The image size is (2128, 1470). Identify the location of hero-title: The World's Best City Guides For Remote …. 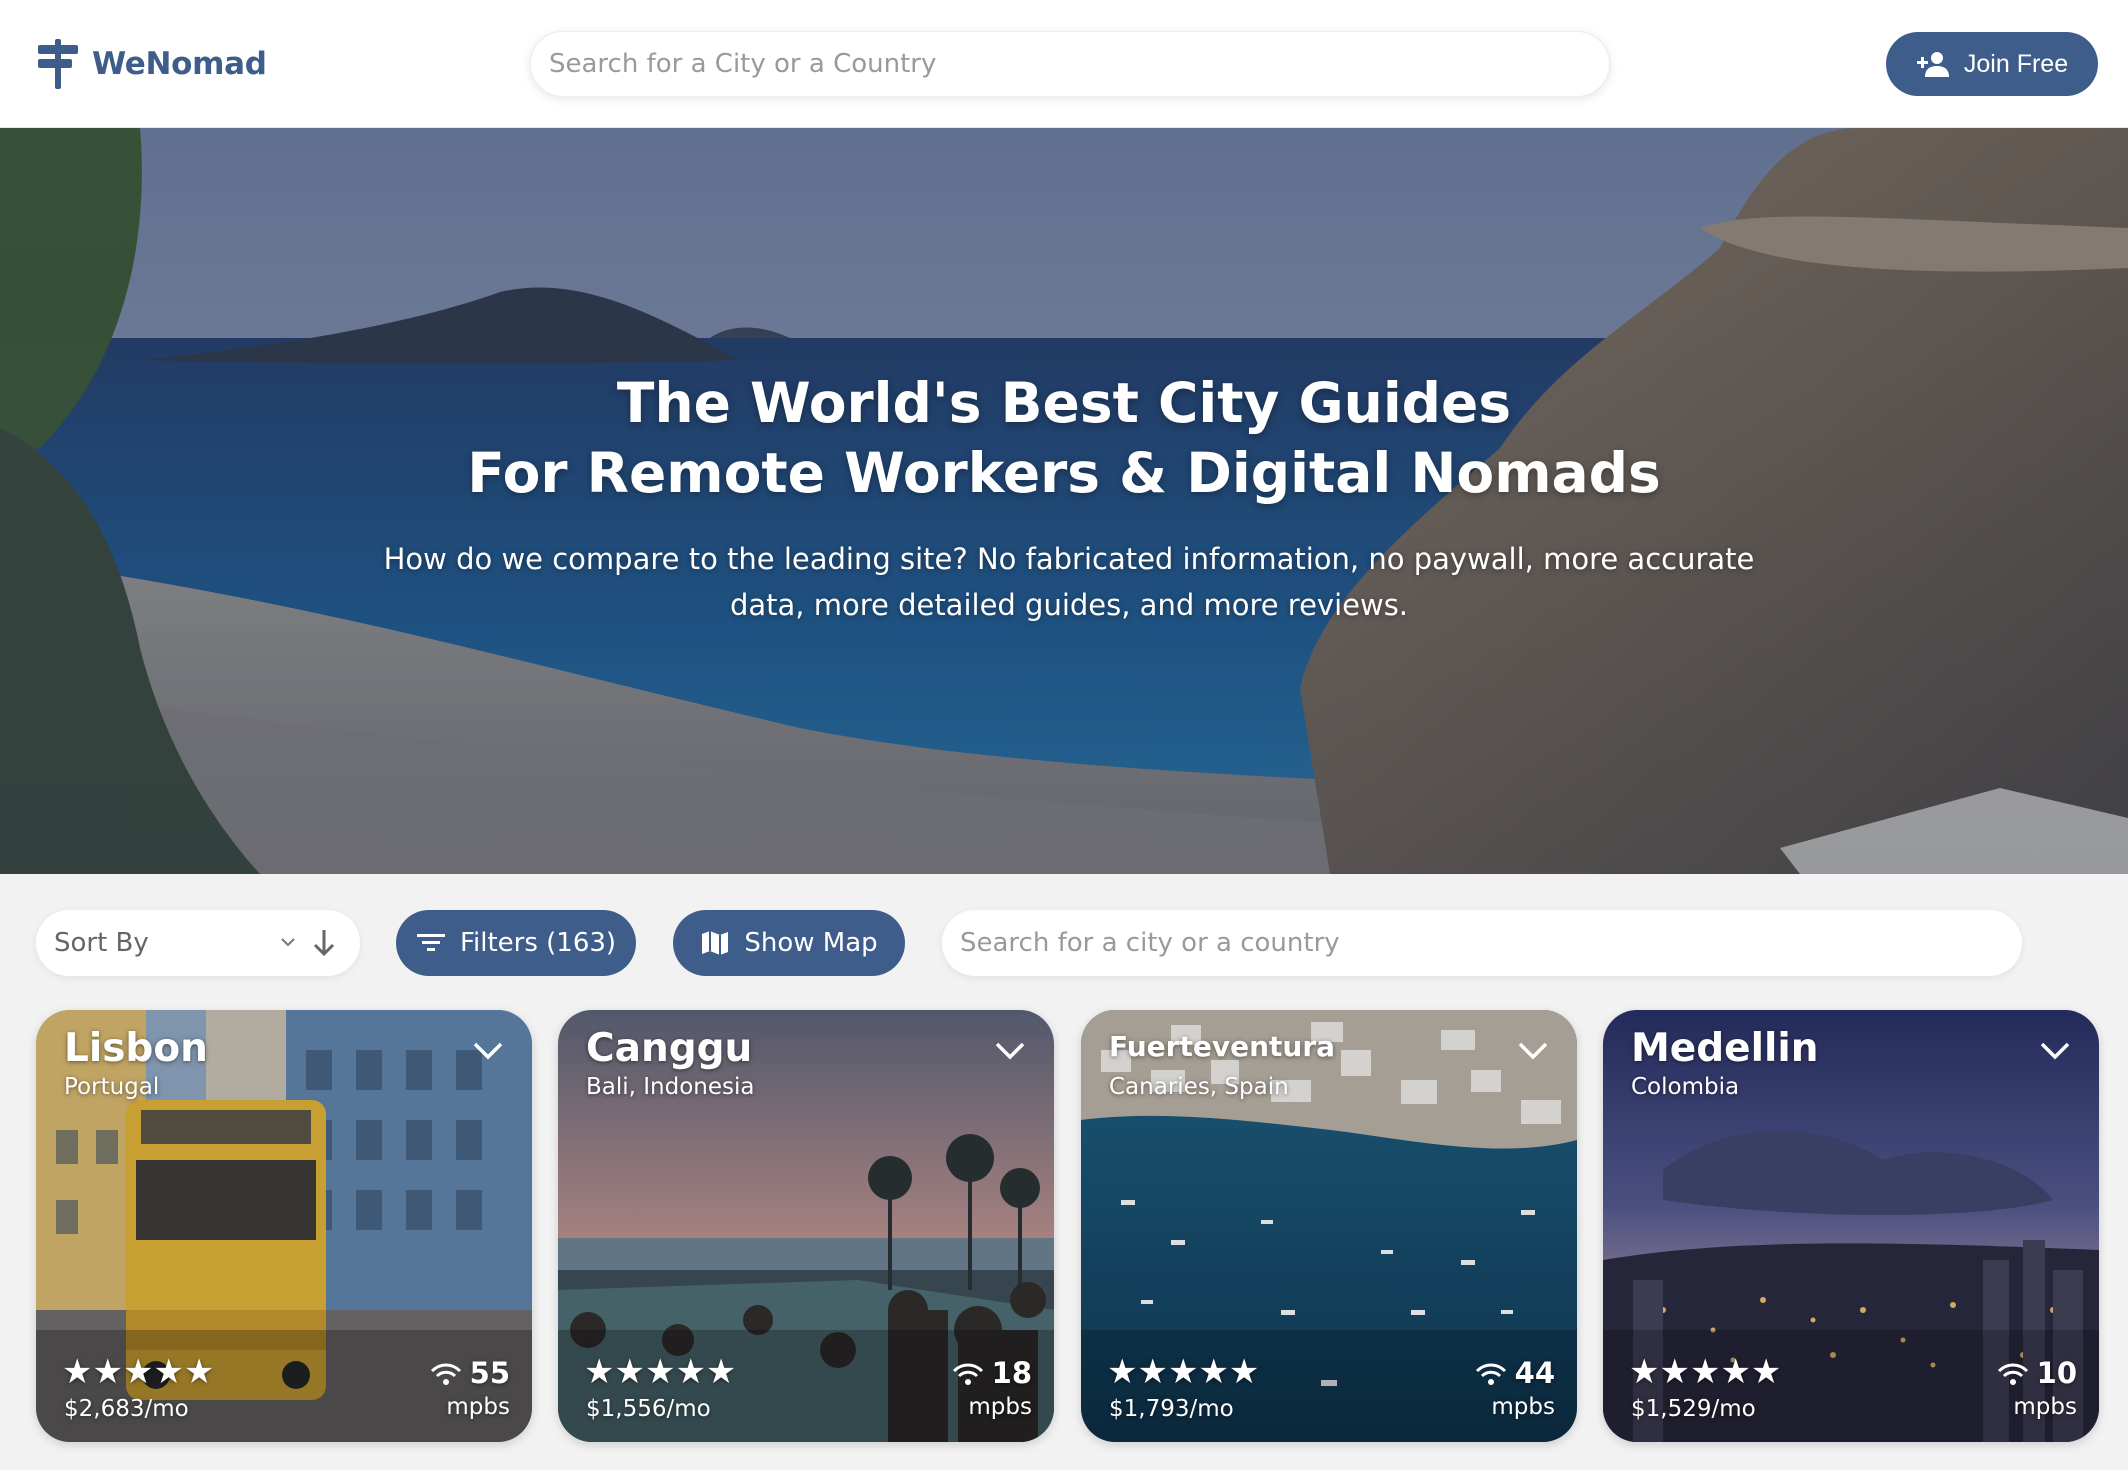
(1064, 438).